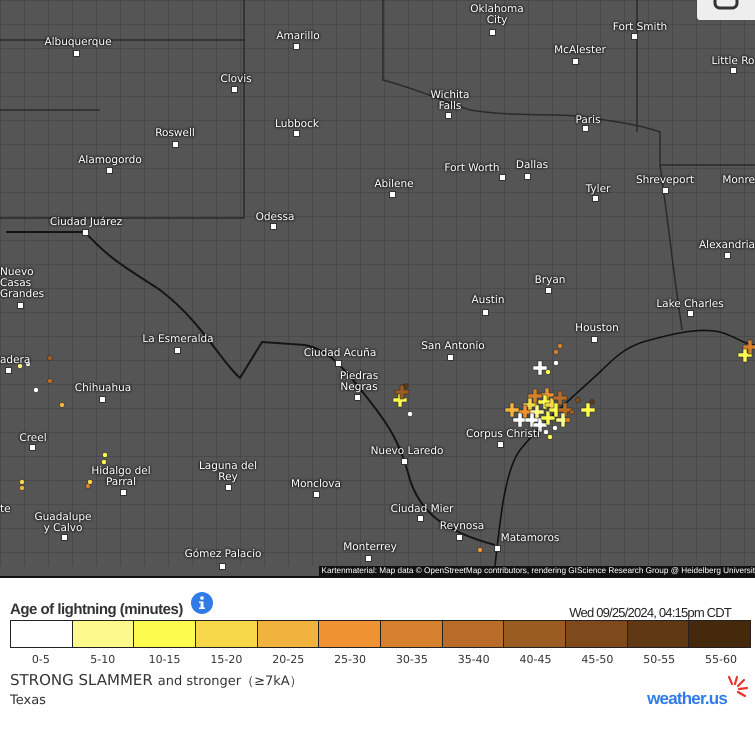 The height and width of the screenshot is (750, 755). Describe the element at coordinates (640, 27) in the screenshot. I see `city-label: Fort Smith` at that location.